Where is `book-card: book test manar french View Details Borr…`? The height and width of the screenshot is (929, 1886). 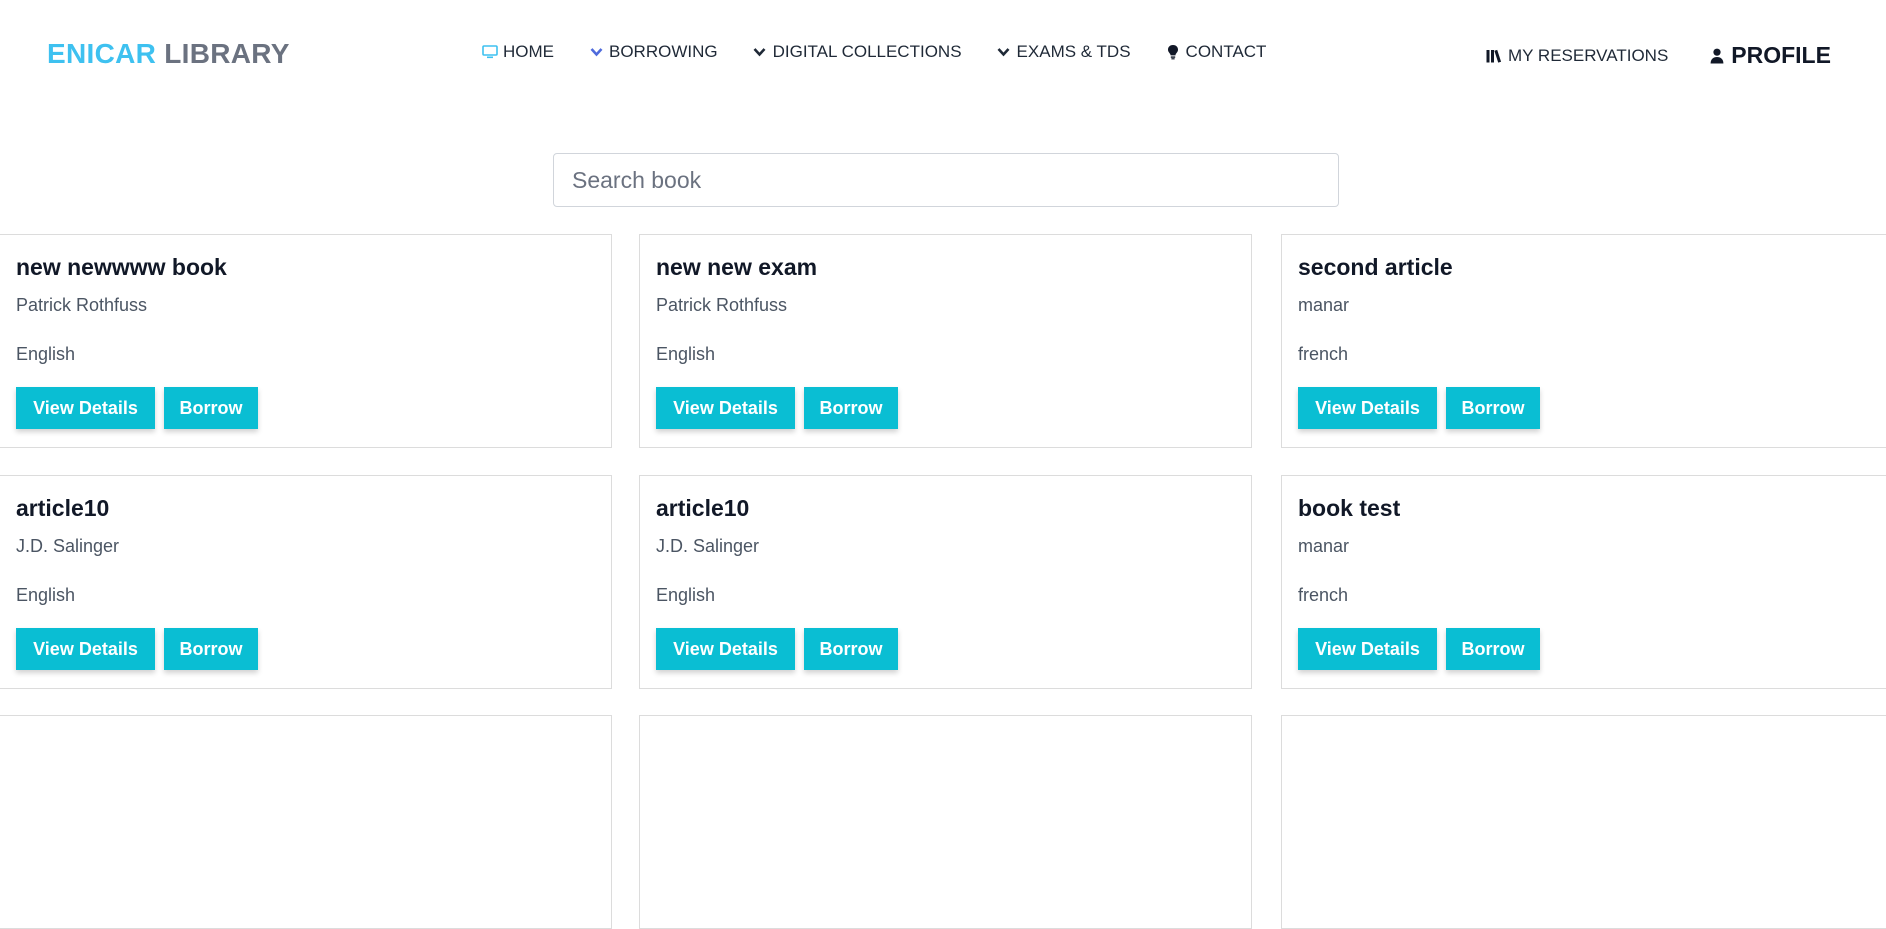 book-card: book test manar french View Details Borr… is located at coordinates (1583, 582).